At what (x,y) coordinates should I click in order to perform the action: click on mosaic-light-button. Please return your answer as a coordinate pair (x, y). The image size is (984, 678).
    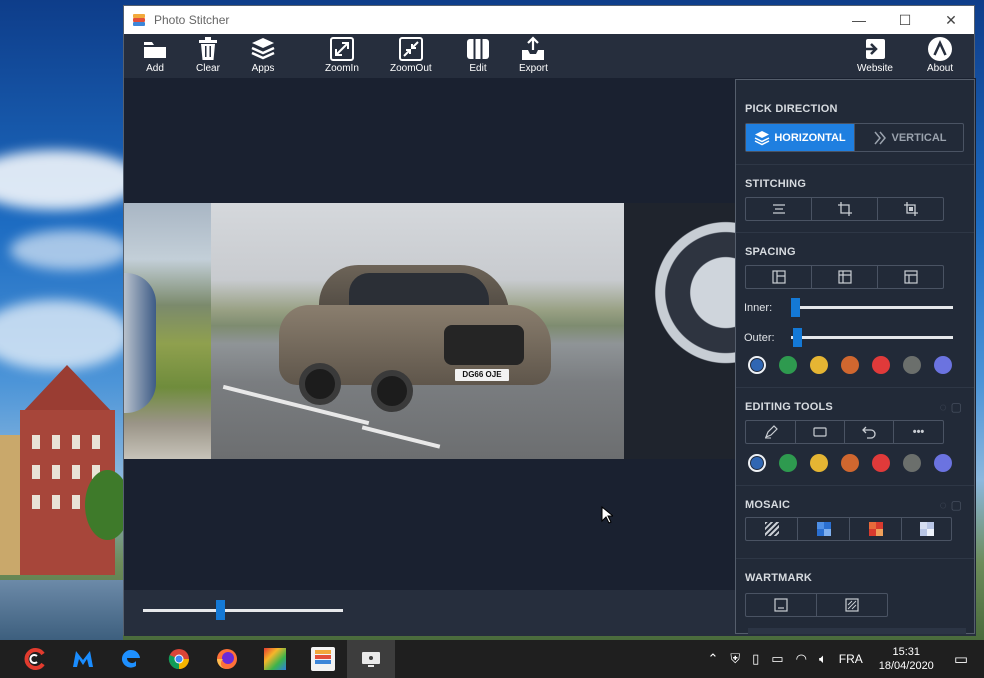
    Looking at the image, I should click on (926, 529).